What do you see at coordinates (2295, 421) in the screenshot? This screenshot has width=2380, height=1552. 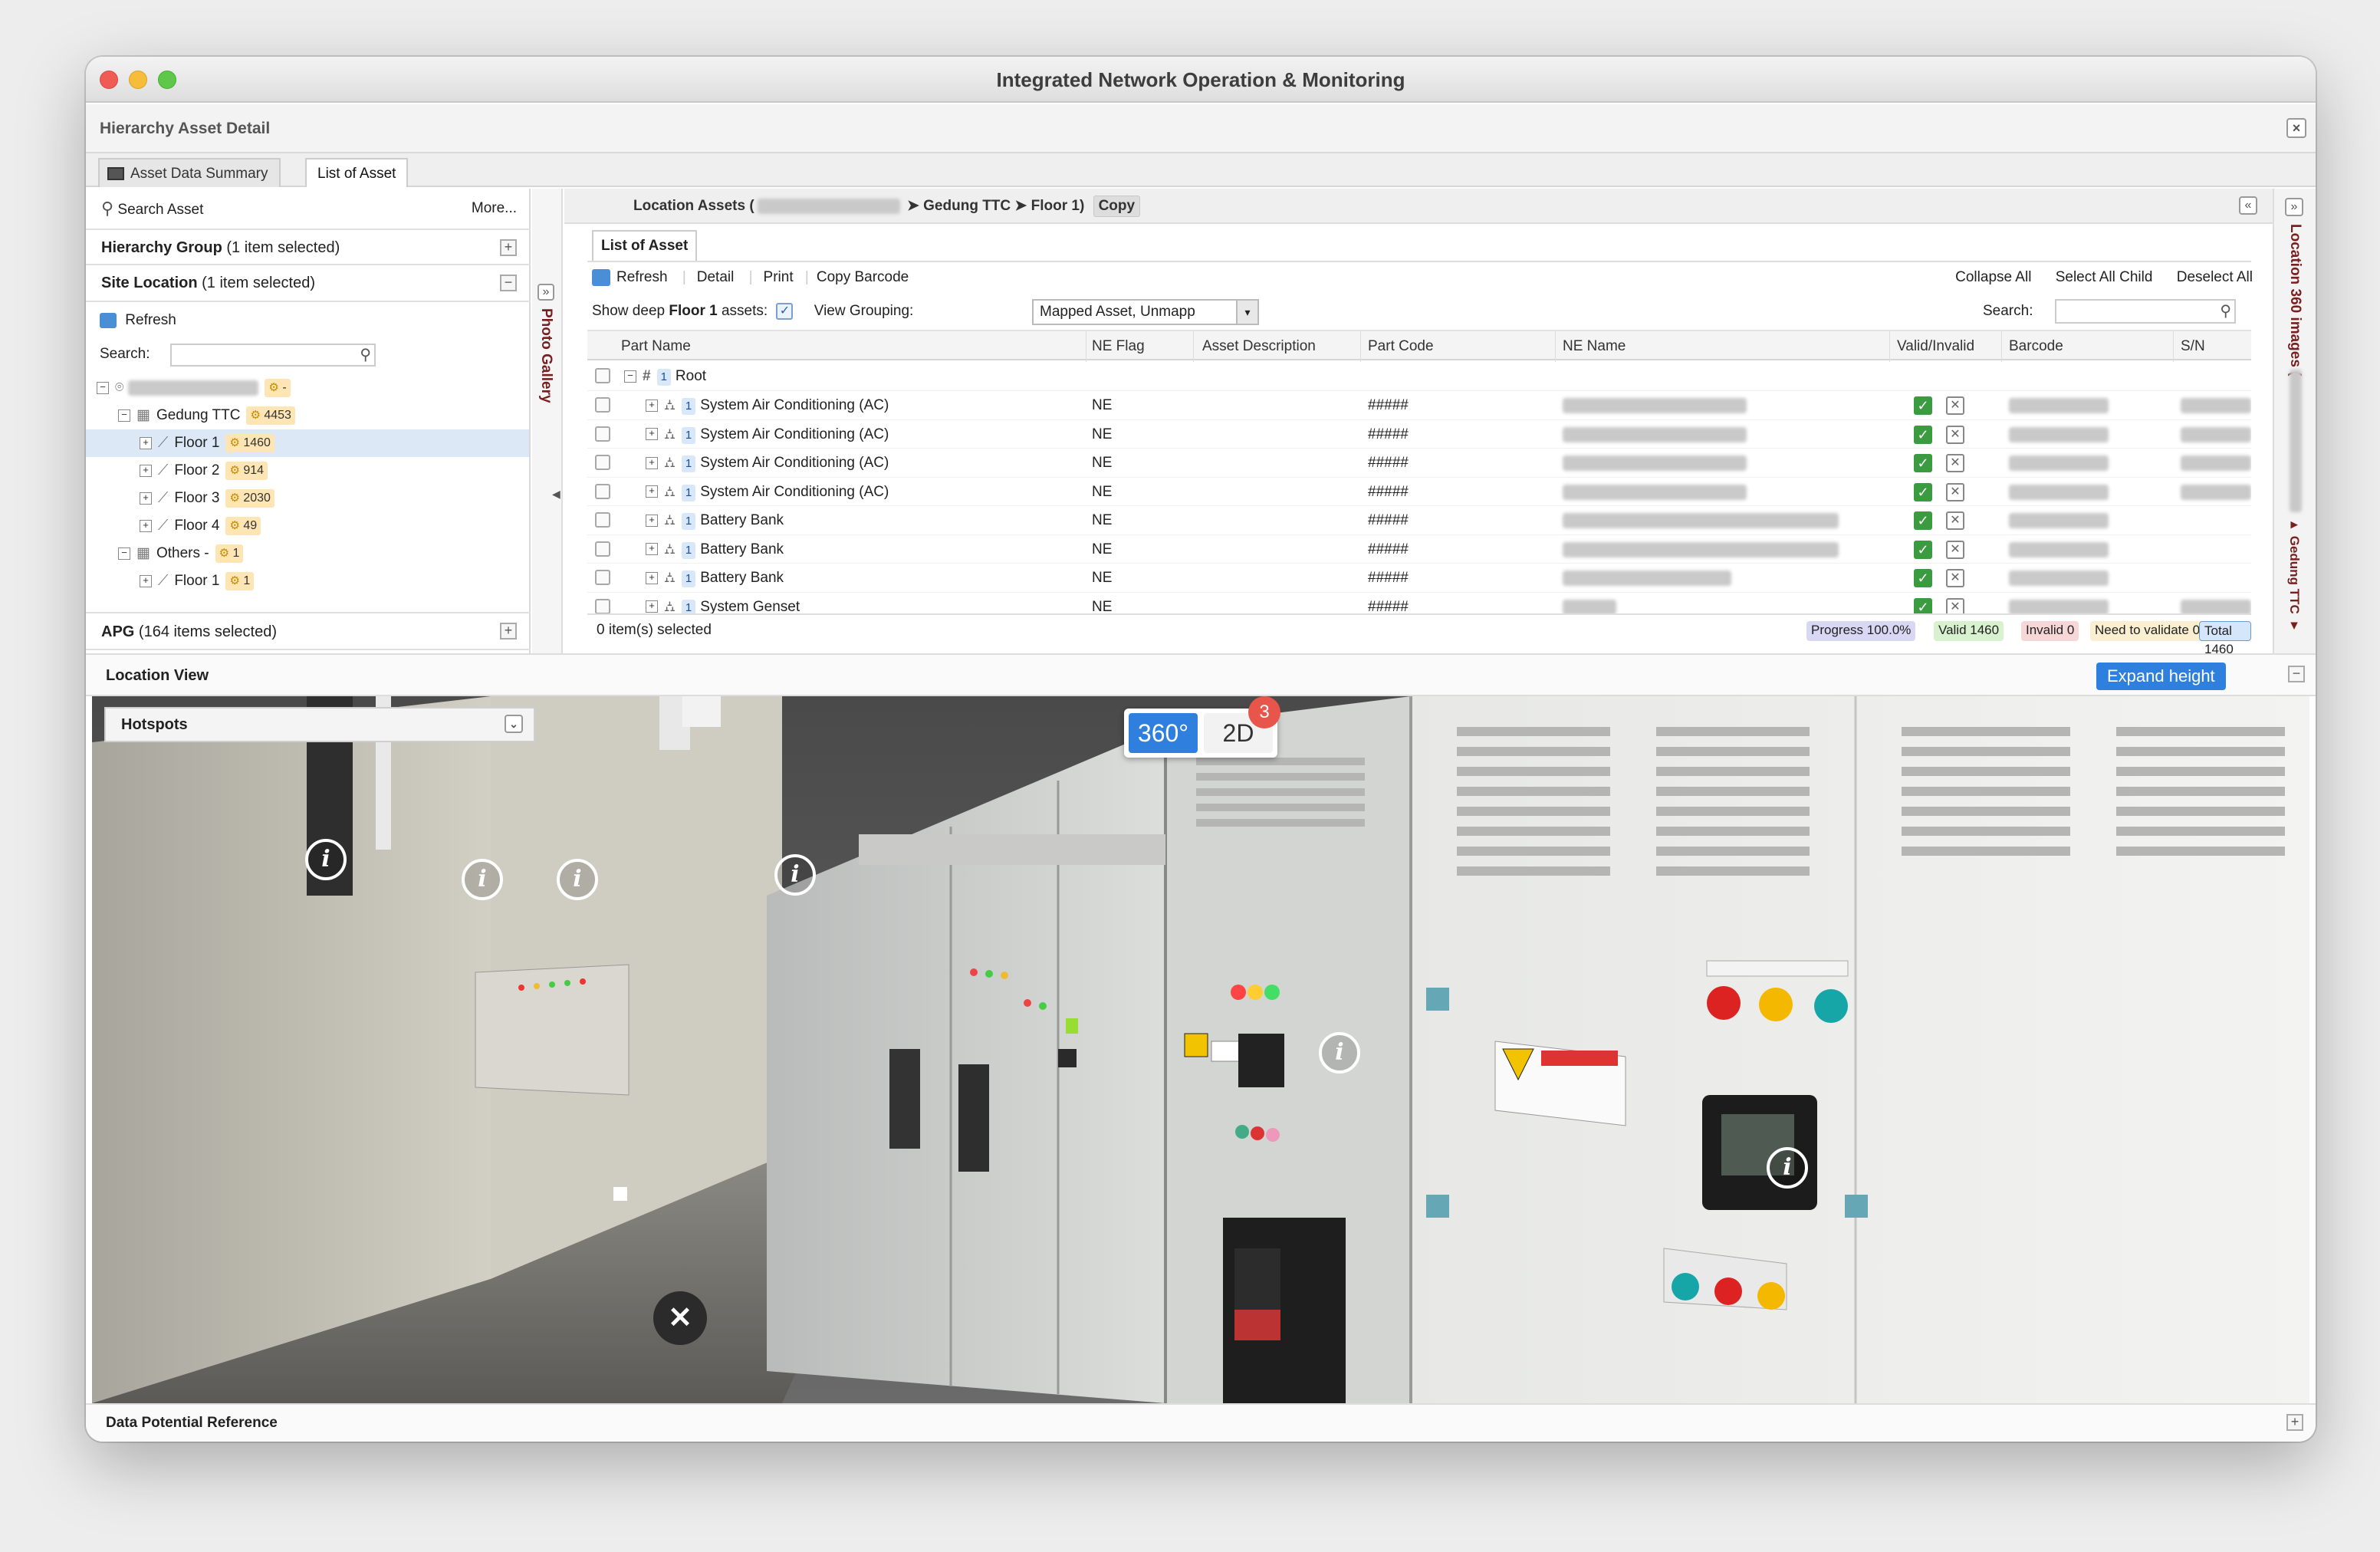 I see `location-360-strip: » Location 360 images ( ▸ Gedung TTC ▾` at bounding box center [2295, 421].